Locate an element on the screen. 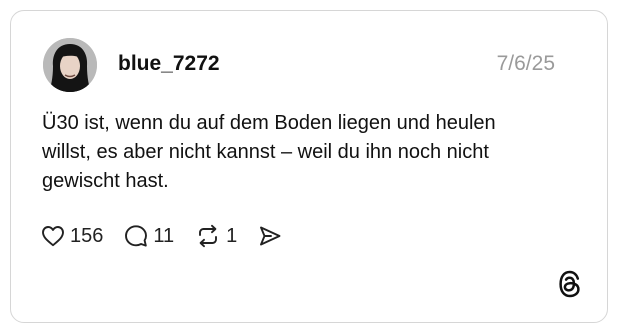 This screenshot has height=335, width=620. repost-count: 1 is located at coordinates (232, 236).